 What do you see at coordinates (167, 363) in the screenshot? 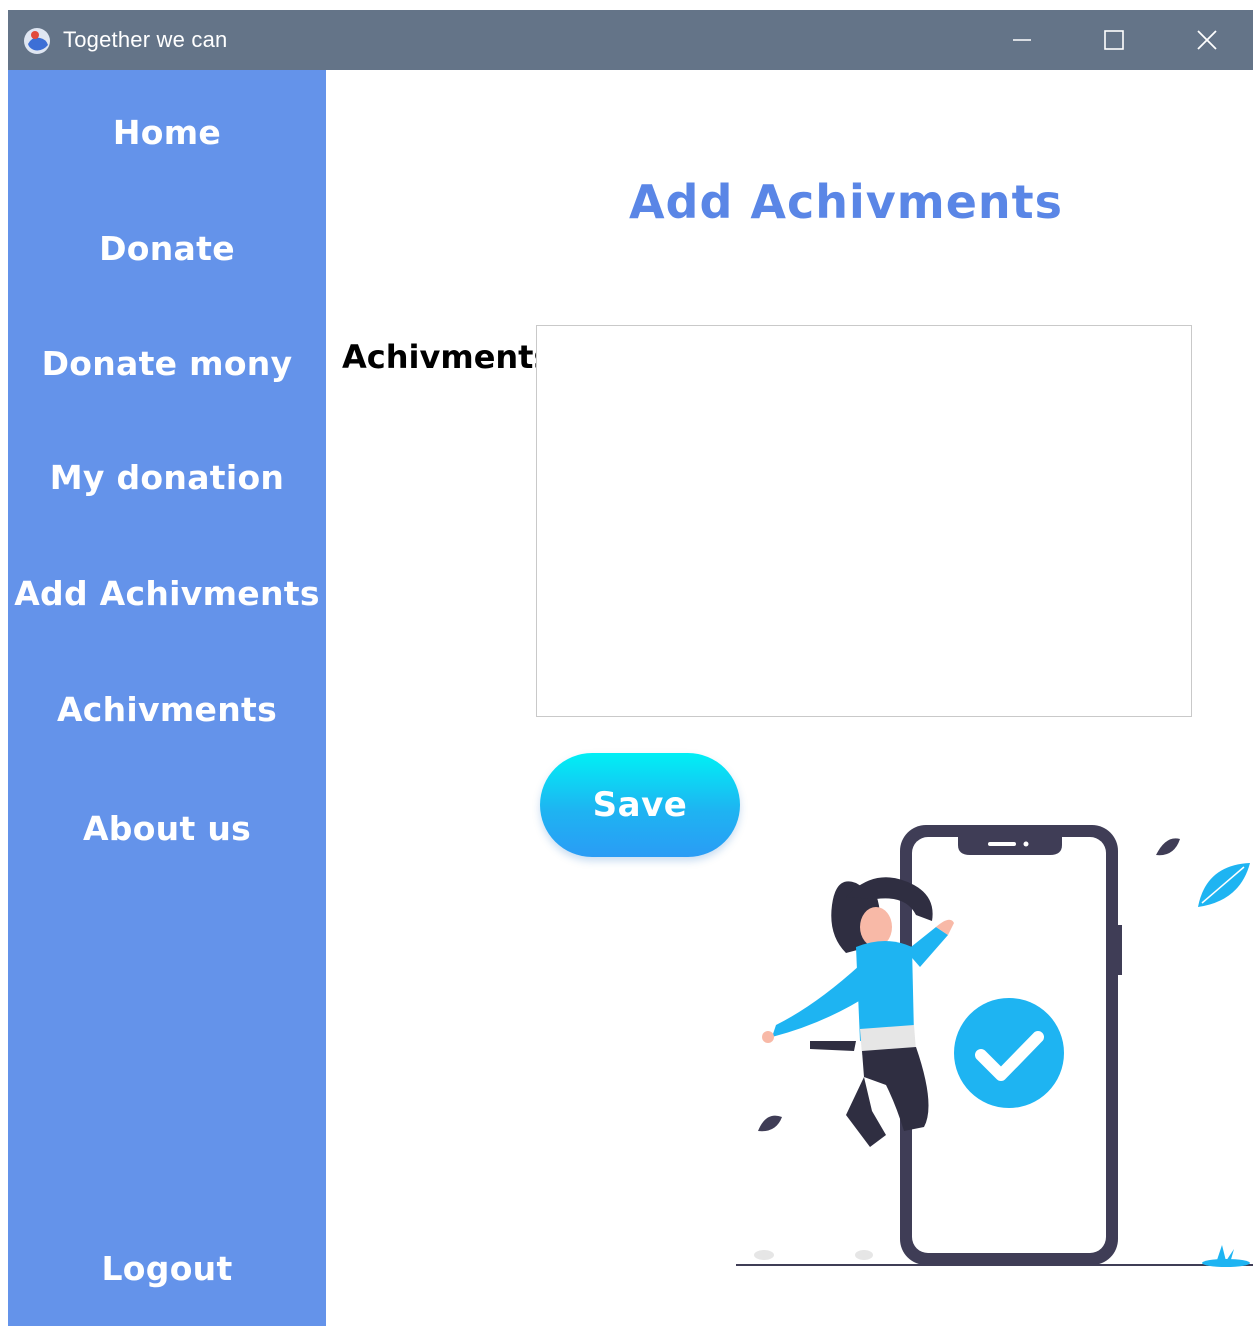
I see `sidebar-item-donate-mony: Donate mony` at bounding box center [167, 363].